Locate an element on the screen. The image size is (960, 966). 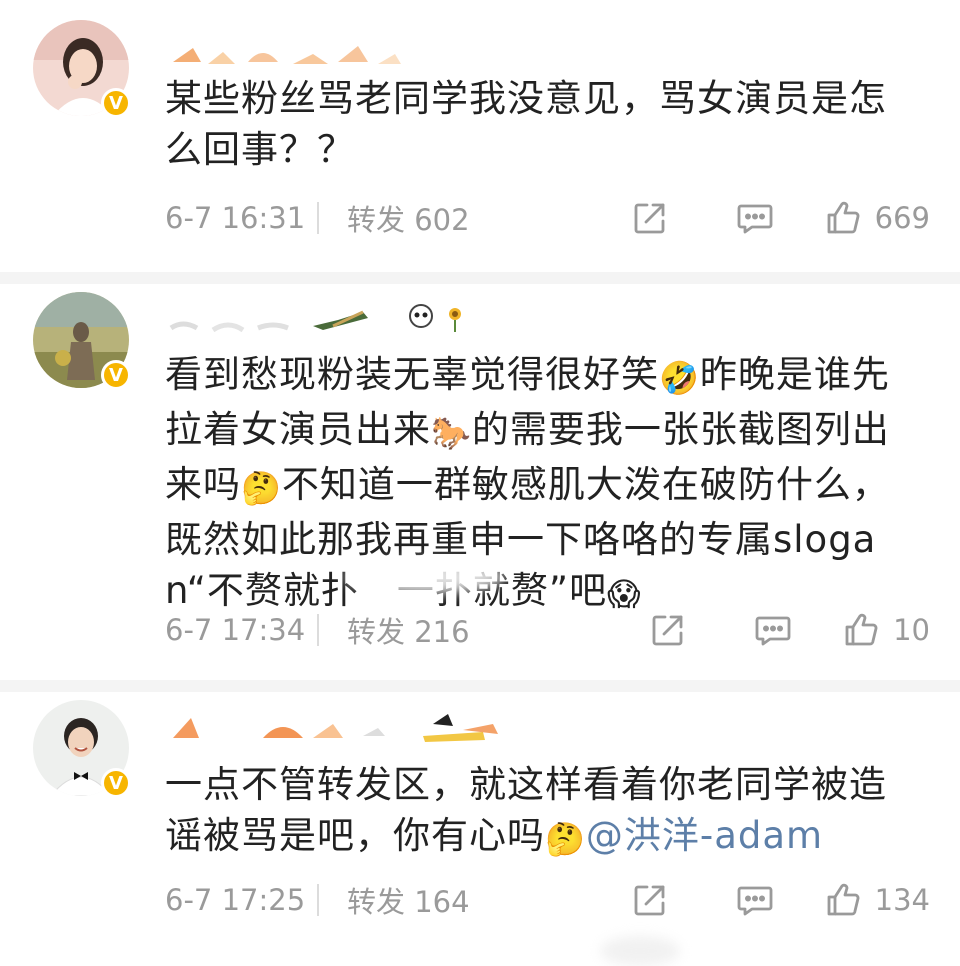
like-button: 134 is located at coordinates (877, 900).